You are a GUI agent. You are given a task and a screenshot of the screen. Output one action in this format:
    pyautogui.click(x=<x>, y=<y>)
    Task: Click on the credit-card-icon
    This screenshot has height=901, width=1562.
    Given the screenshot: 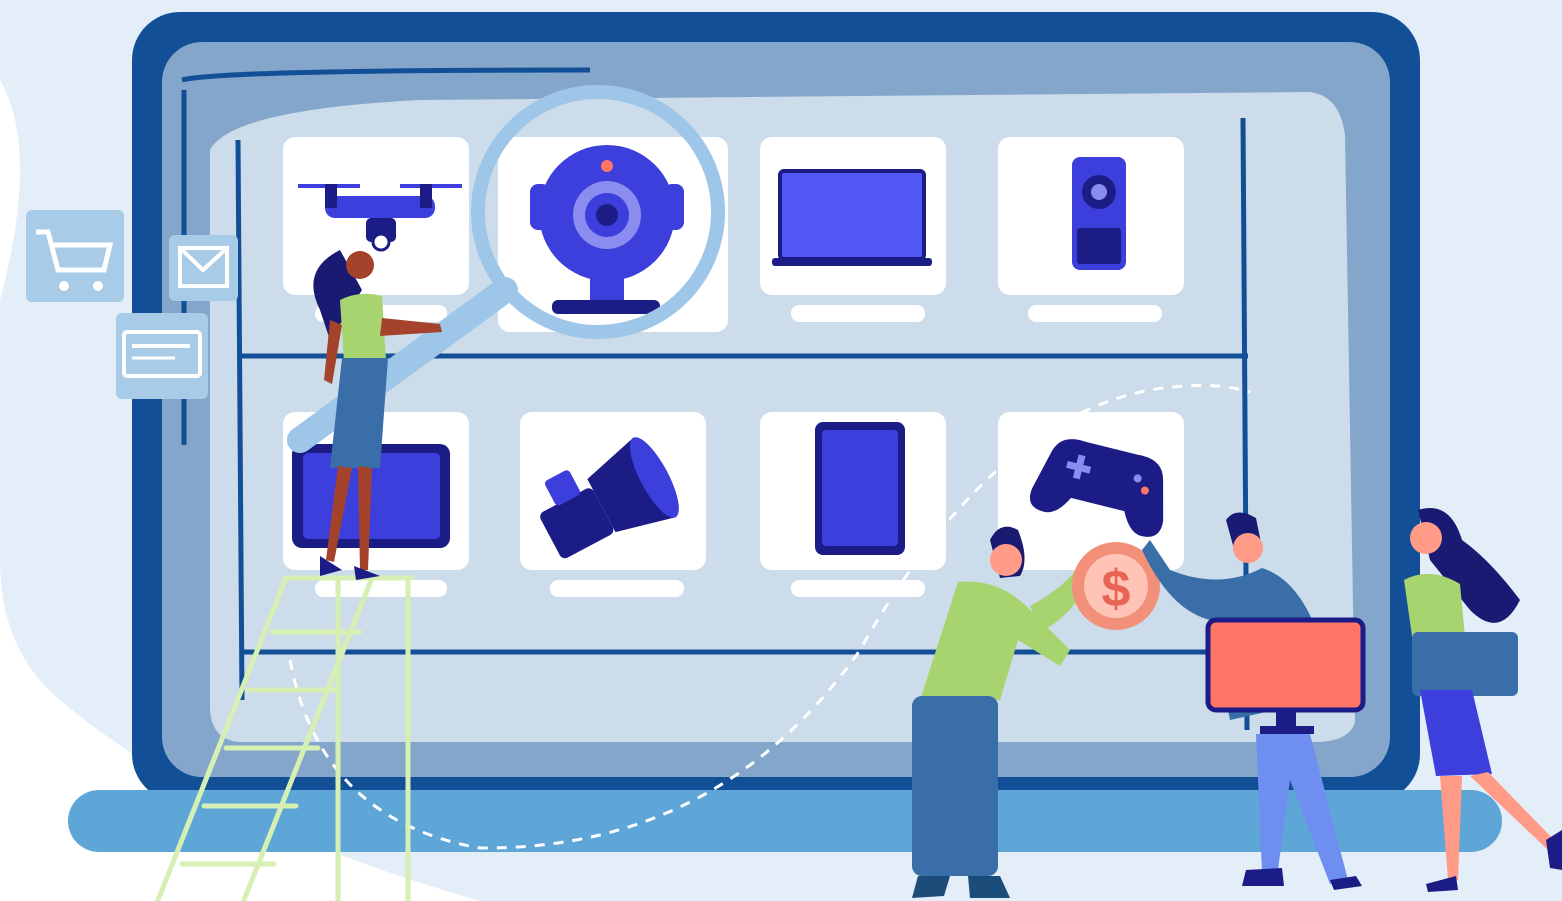 What is the action you would take?
    pyautogui.click(x=162, y=356)
    